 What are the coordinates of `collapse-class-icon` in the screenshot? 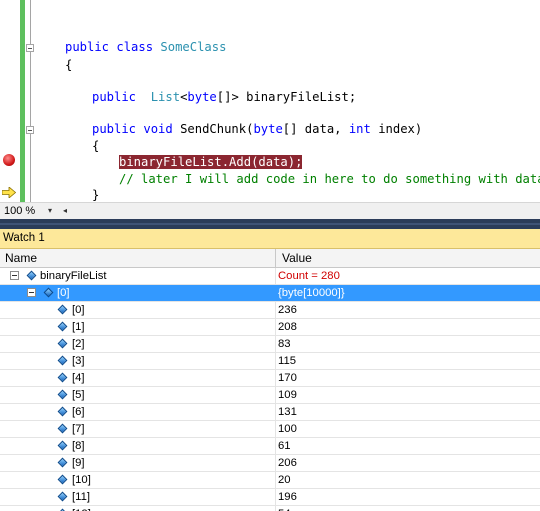 It's located at (30, 48).